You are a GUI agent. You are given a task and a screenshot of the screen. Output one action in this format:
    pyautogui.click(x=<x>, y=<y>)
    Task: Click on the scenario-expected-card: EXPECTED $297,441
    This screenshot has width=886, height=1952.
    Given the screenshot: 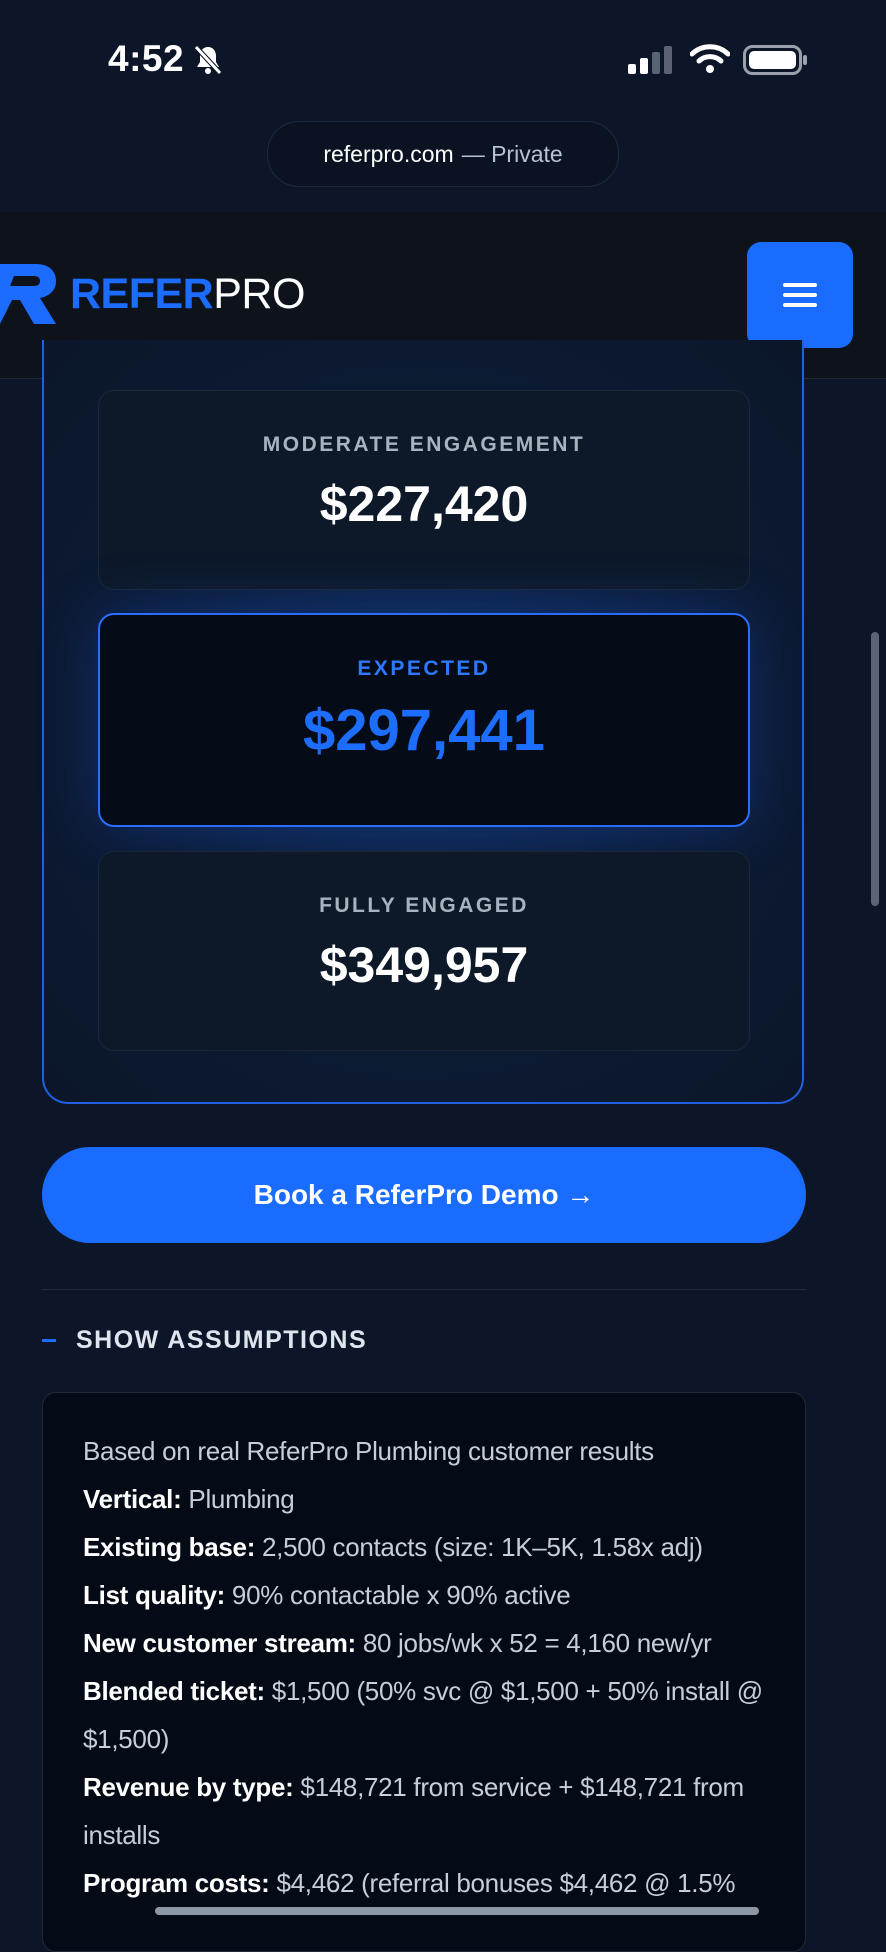 What is the action you would take?
    pyautogui.click(x=424, y=720)
    